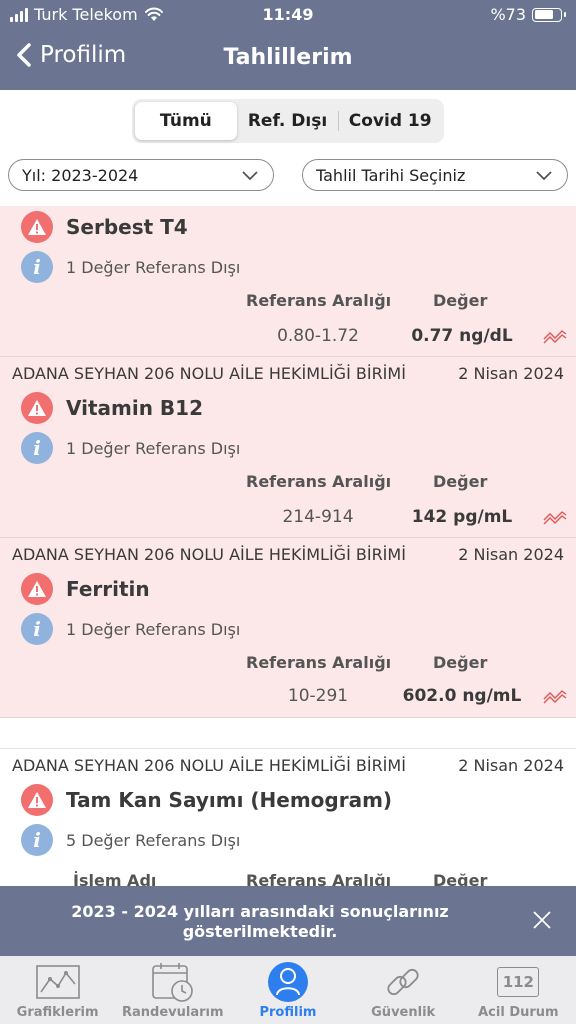 The image size is (576, 1024). I want to click on tab-appointments: Randevularım, so click(172, 990).